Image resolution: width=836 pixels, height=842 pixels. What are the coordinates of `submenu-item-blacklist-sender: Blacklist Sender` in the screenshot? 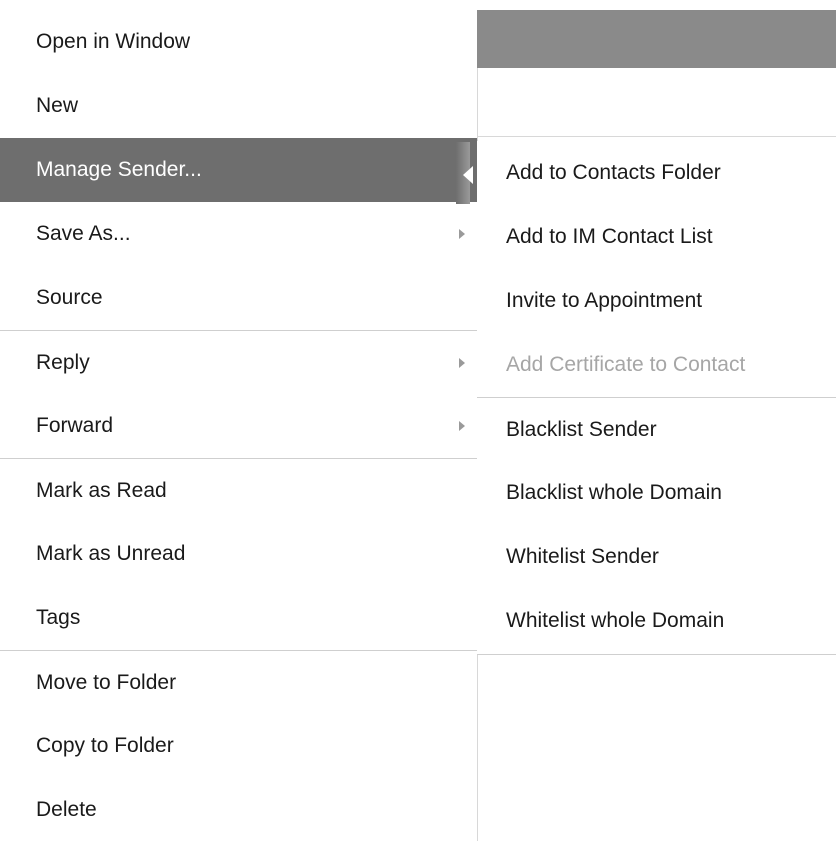 It's located at (656, 429).